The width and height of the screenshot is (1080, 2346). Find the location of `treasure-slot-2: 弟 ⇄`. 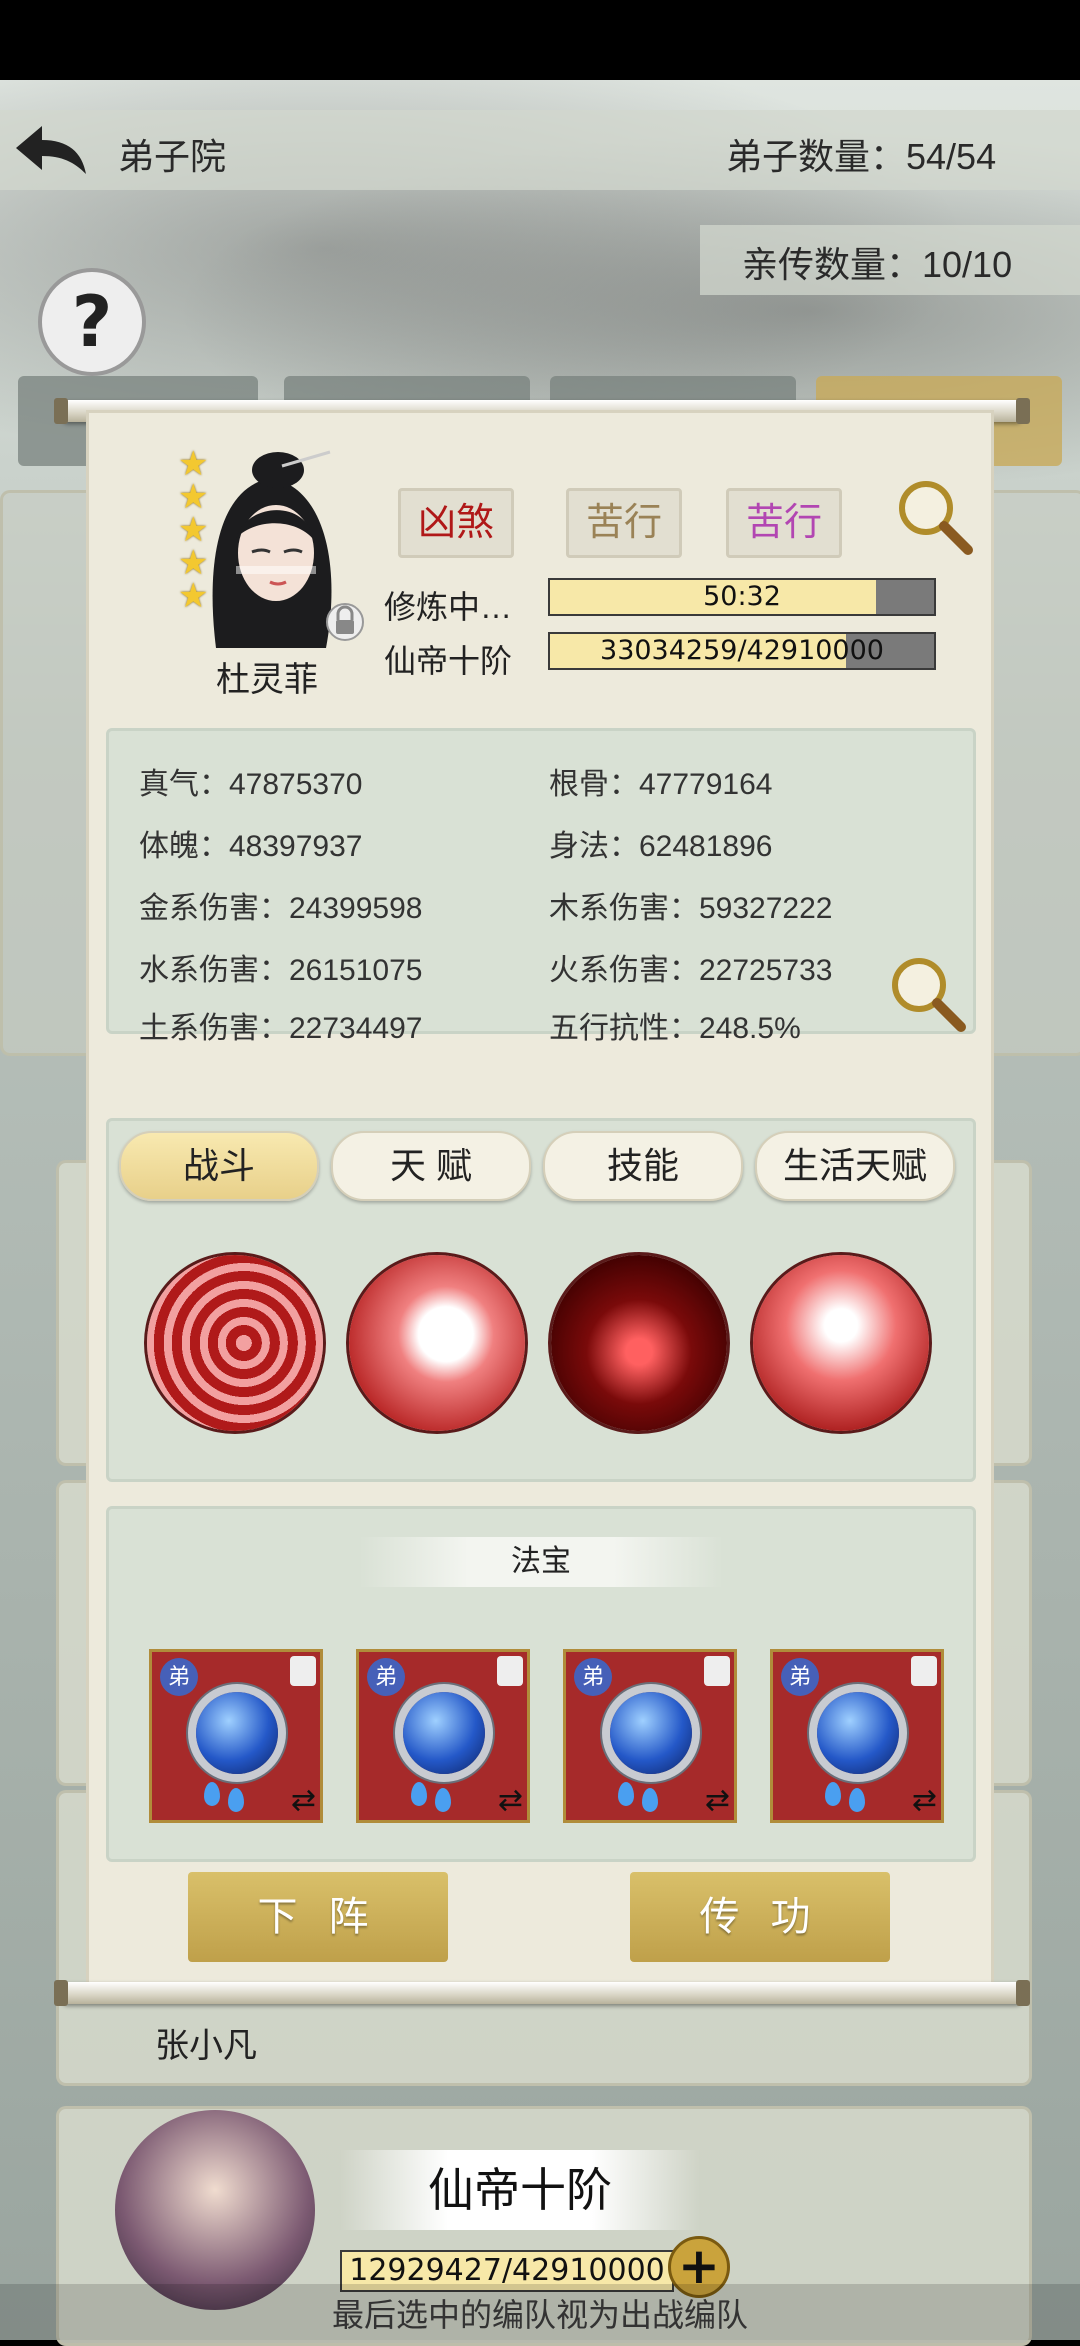

treasure-slot-2: 弟 ⇄ is located at coordinates (443, 1736).